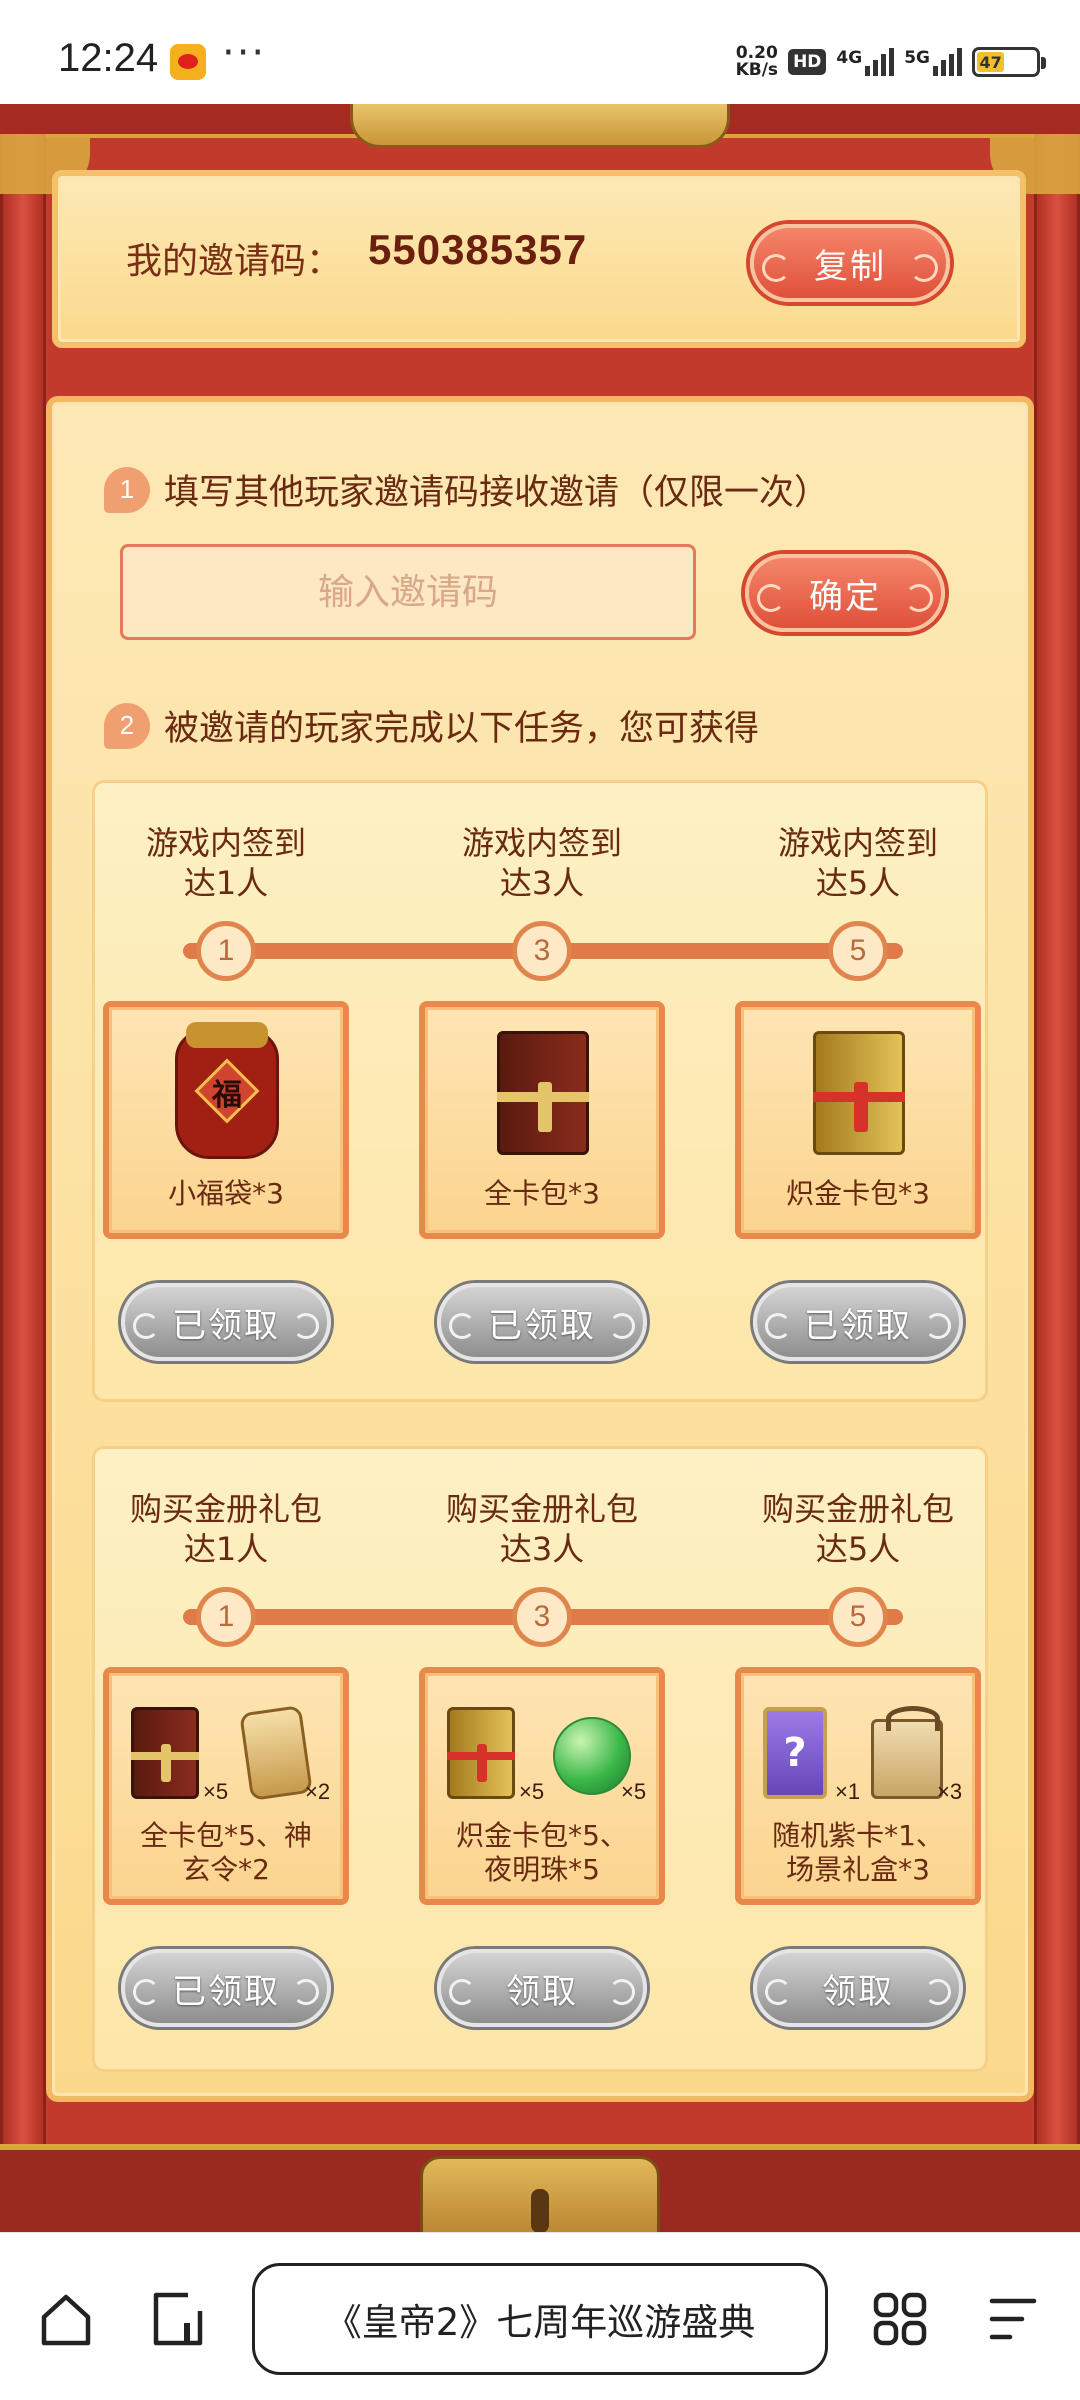 The height and width of the screenshot is (2400, 1080). Describe the element at coordinates (226, 1852) in the screenshot. I see `reward-label: 全卡包*5、神 玄令*2` at that location.